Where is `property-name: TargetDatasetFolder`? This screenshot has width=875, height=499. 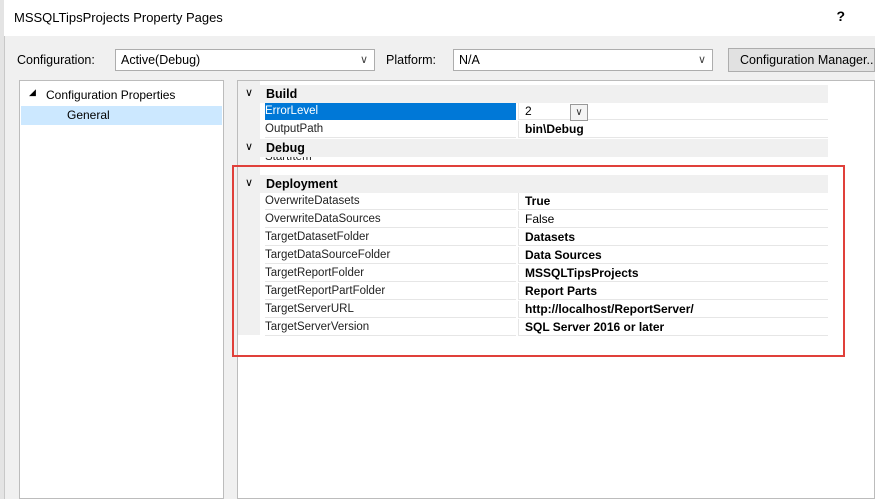
property-name: TargetDatasetFolder is located at coordinates (390, 237).